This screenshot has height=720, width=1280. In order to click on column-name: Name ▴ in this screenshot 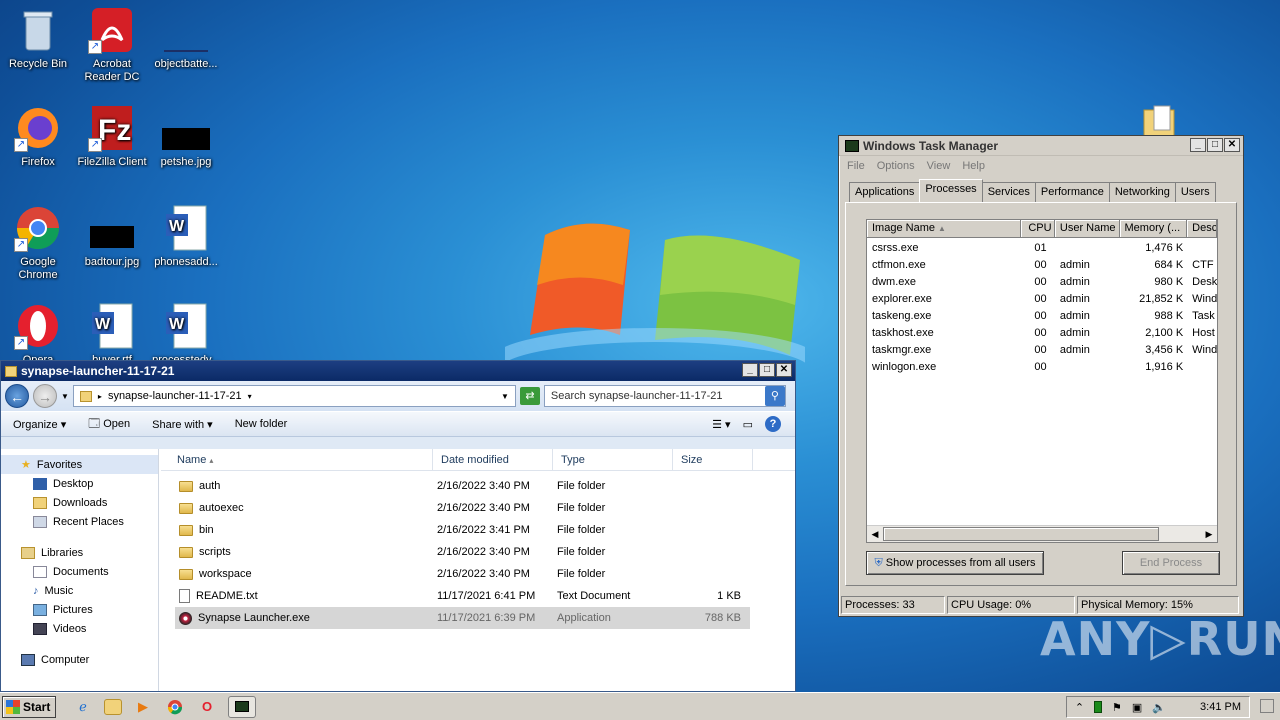, I will do `click(297, 459)`.